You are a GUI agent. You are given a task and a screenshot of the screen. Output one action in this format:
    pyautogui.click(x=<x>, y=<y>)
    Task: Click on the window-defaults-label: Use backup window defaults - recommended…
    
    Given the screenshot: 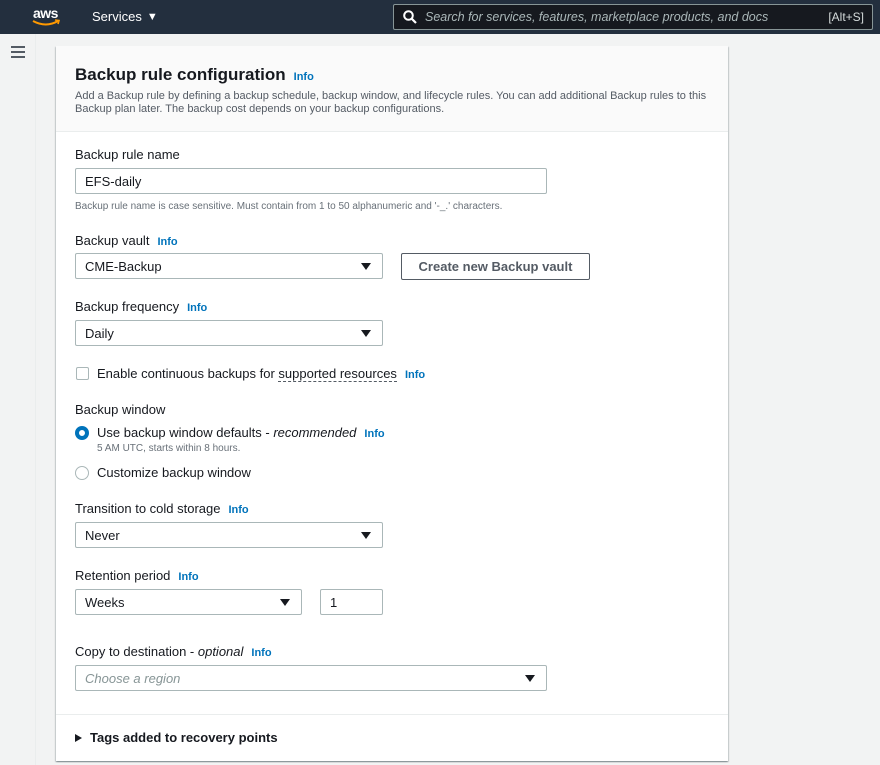 What is the action you would take?
    pyautogui.click(x=241, y=432)
    